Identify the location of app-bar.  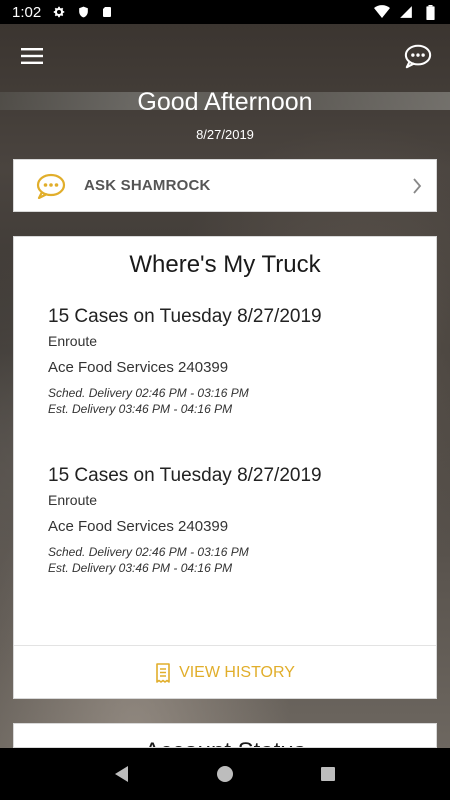
(225, 56).